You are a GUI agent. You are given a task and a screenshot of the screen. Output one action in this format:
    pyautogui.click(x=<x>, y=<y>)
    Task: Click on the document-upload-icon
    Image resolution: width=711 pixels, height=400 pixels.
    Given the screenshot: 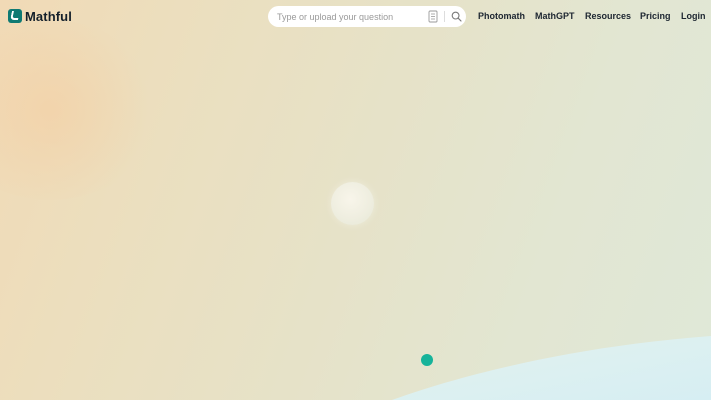 What is the action you would take?
    pyautogui.click(x=433, y=16)
    